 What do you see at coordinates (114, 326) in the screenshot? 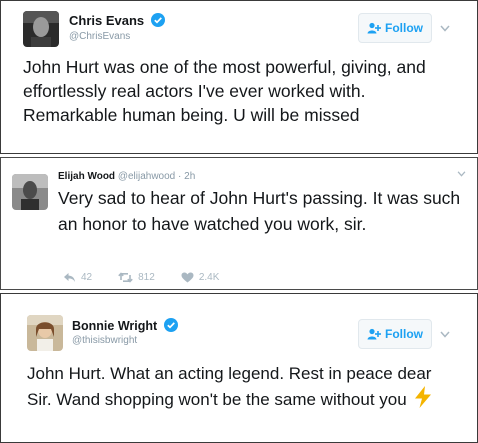
I see `author-name-text: Bonnie Wright` at bounding box center [114, 326].